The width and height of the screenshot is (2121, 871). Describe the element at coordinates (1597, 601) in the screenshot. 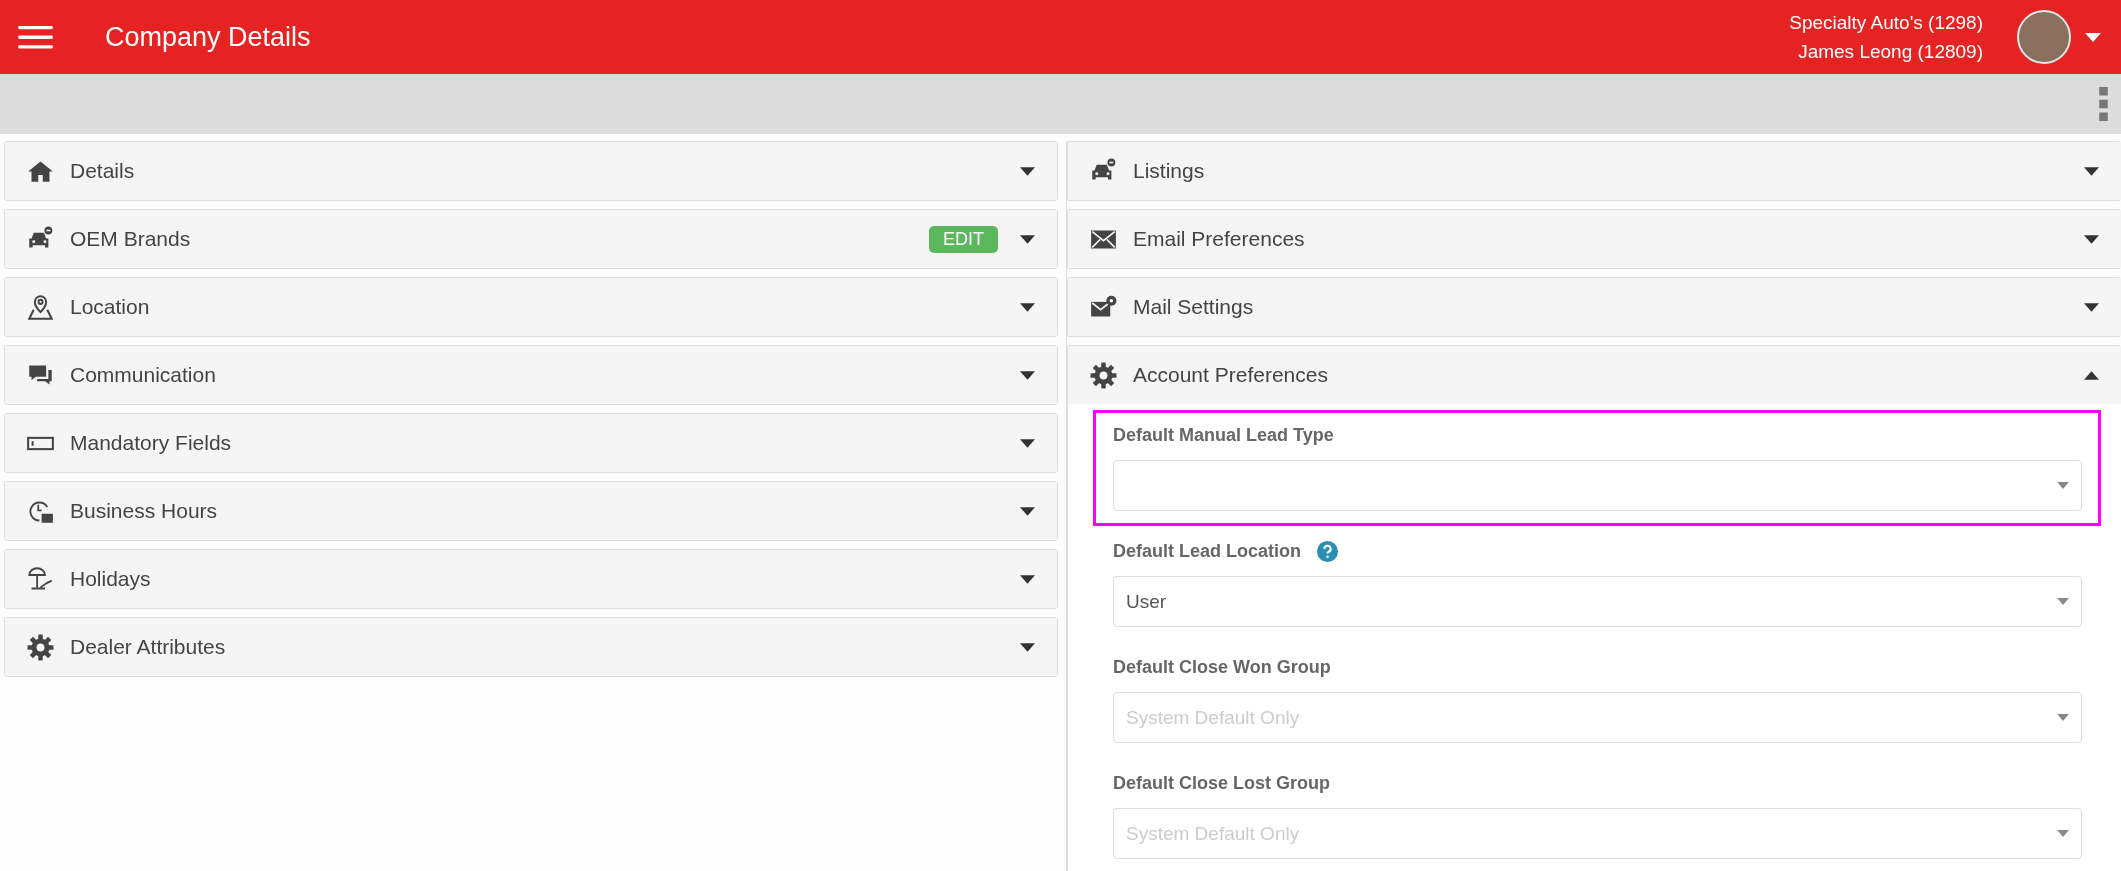

I see `select-field: User` at that location.